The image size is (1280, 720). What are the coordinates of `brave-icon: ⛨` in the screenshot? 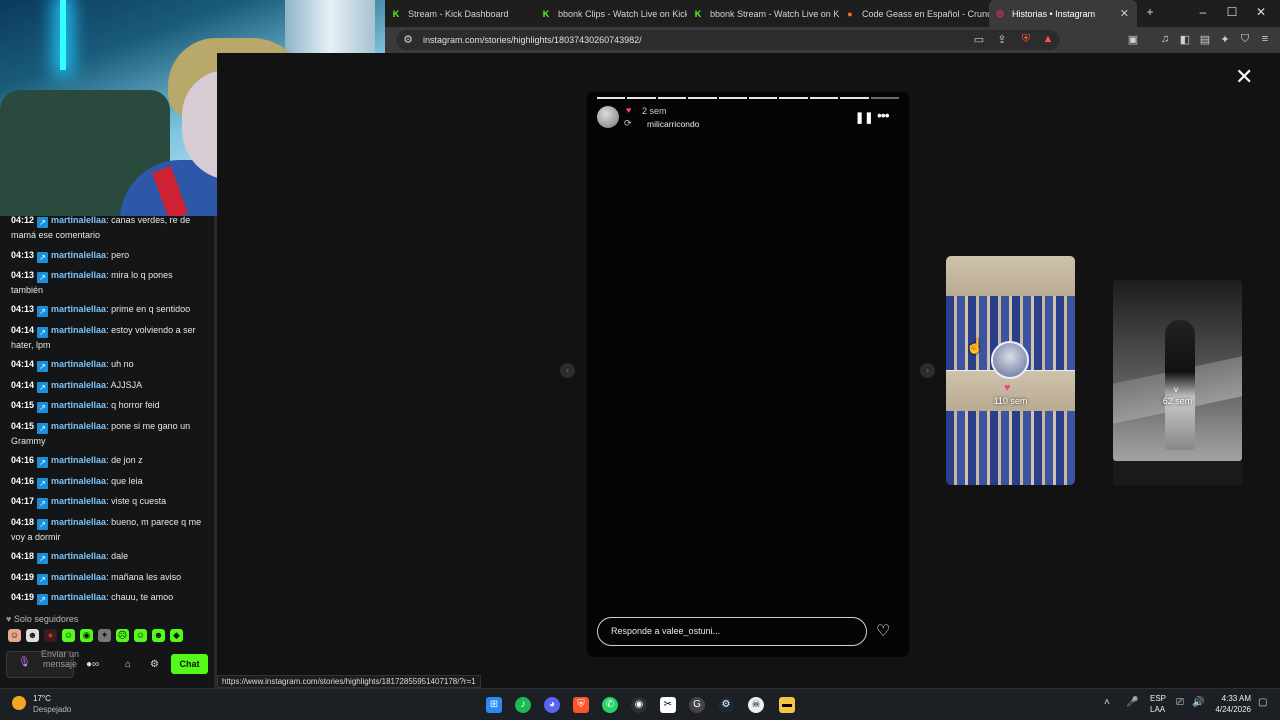 It's located at (581, 705).